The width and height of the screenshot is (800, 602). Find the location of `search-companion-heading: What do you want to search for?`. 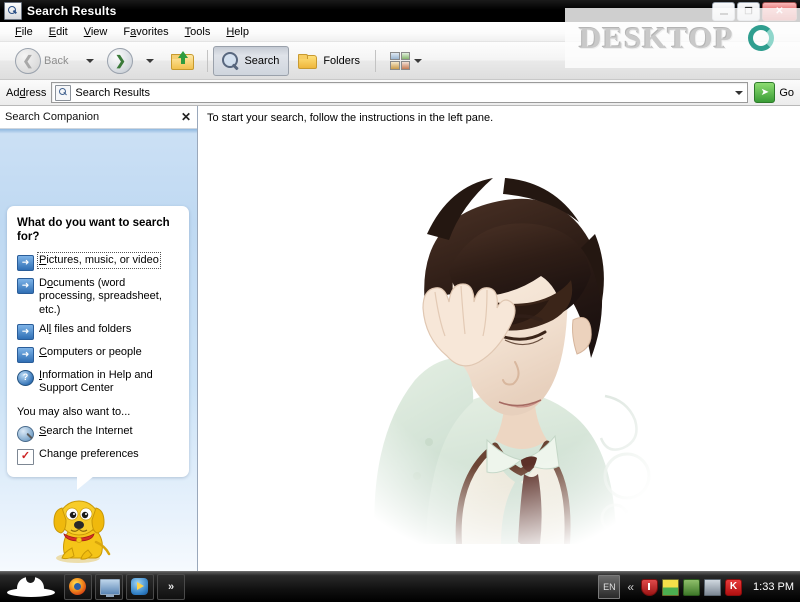

search-companion-heading: What do you want to search for? is located at coordinates (93, 230).